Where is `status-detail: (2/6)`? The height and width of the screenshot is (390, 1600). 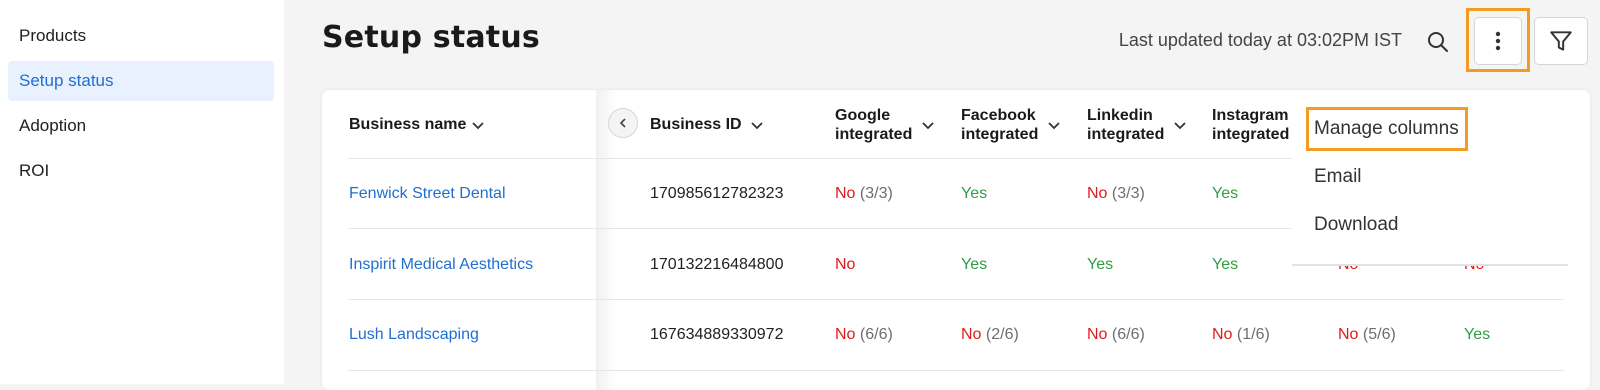 status-detail: (2/6) is located at coordinates (1002, 334).